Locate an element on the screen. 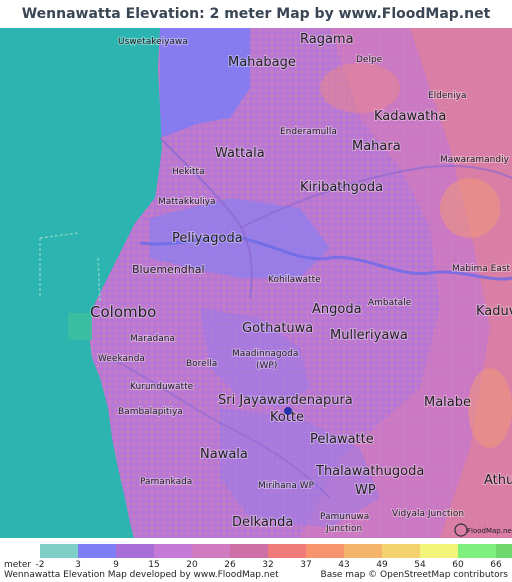 The height and width of the screenshot is (582, 512). legend-tick-label: 66 is located at coordinates (496, 565).